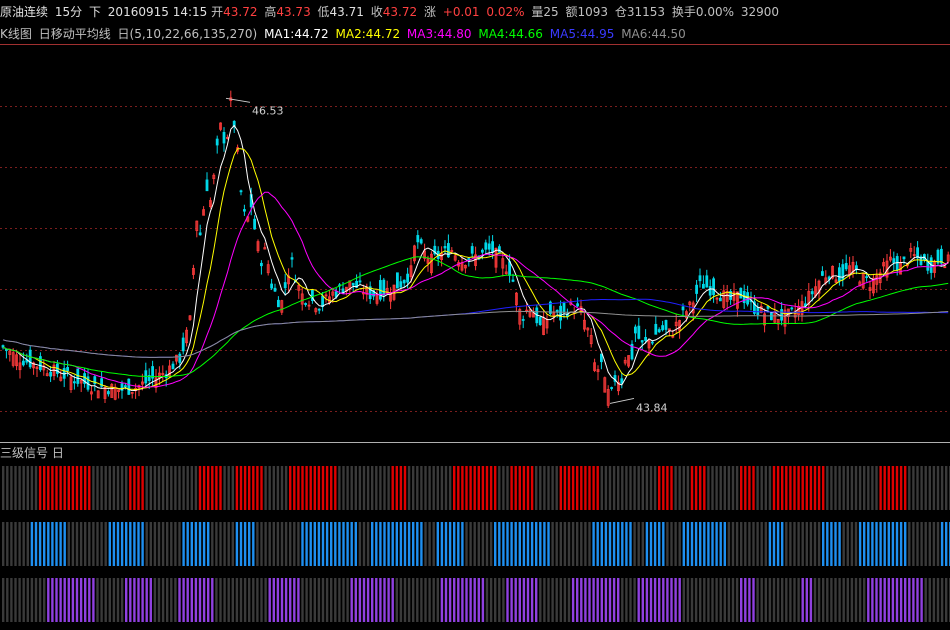  I want to click on high-label: 高, so click(270, 12).